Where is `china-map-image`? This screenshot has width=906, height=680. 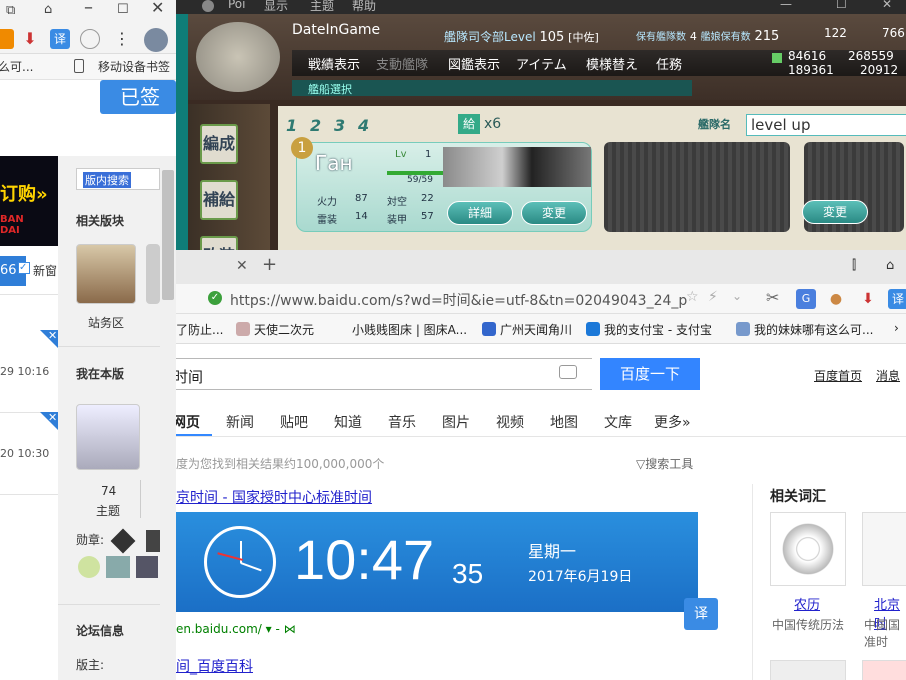
china-map-image is located at coordinates (884, 549).